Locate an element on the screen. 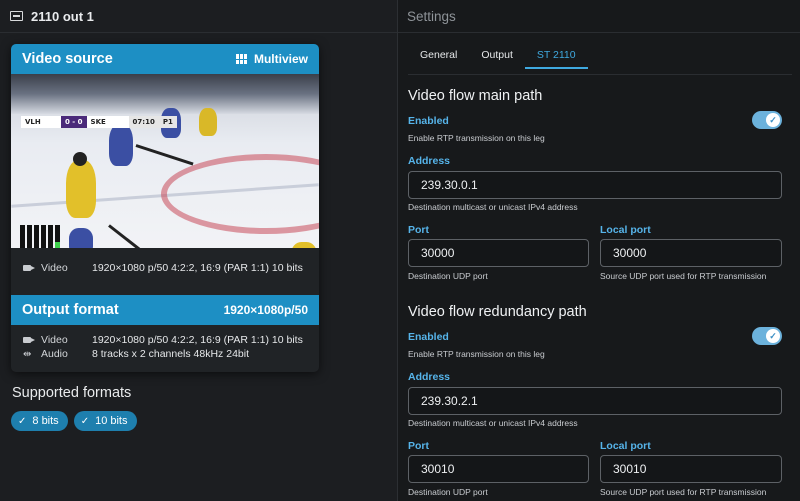 The width and height of the screenshot is (800, 501). chip-label: 8 bits is located at coordinates (45, 421).